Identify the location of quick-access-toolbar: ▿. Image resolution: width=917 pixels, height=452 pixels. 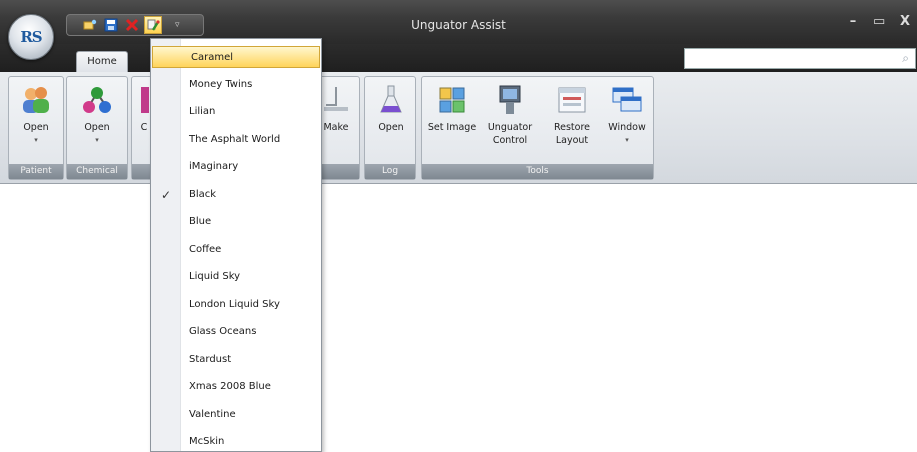
(135, 25).